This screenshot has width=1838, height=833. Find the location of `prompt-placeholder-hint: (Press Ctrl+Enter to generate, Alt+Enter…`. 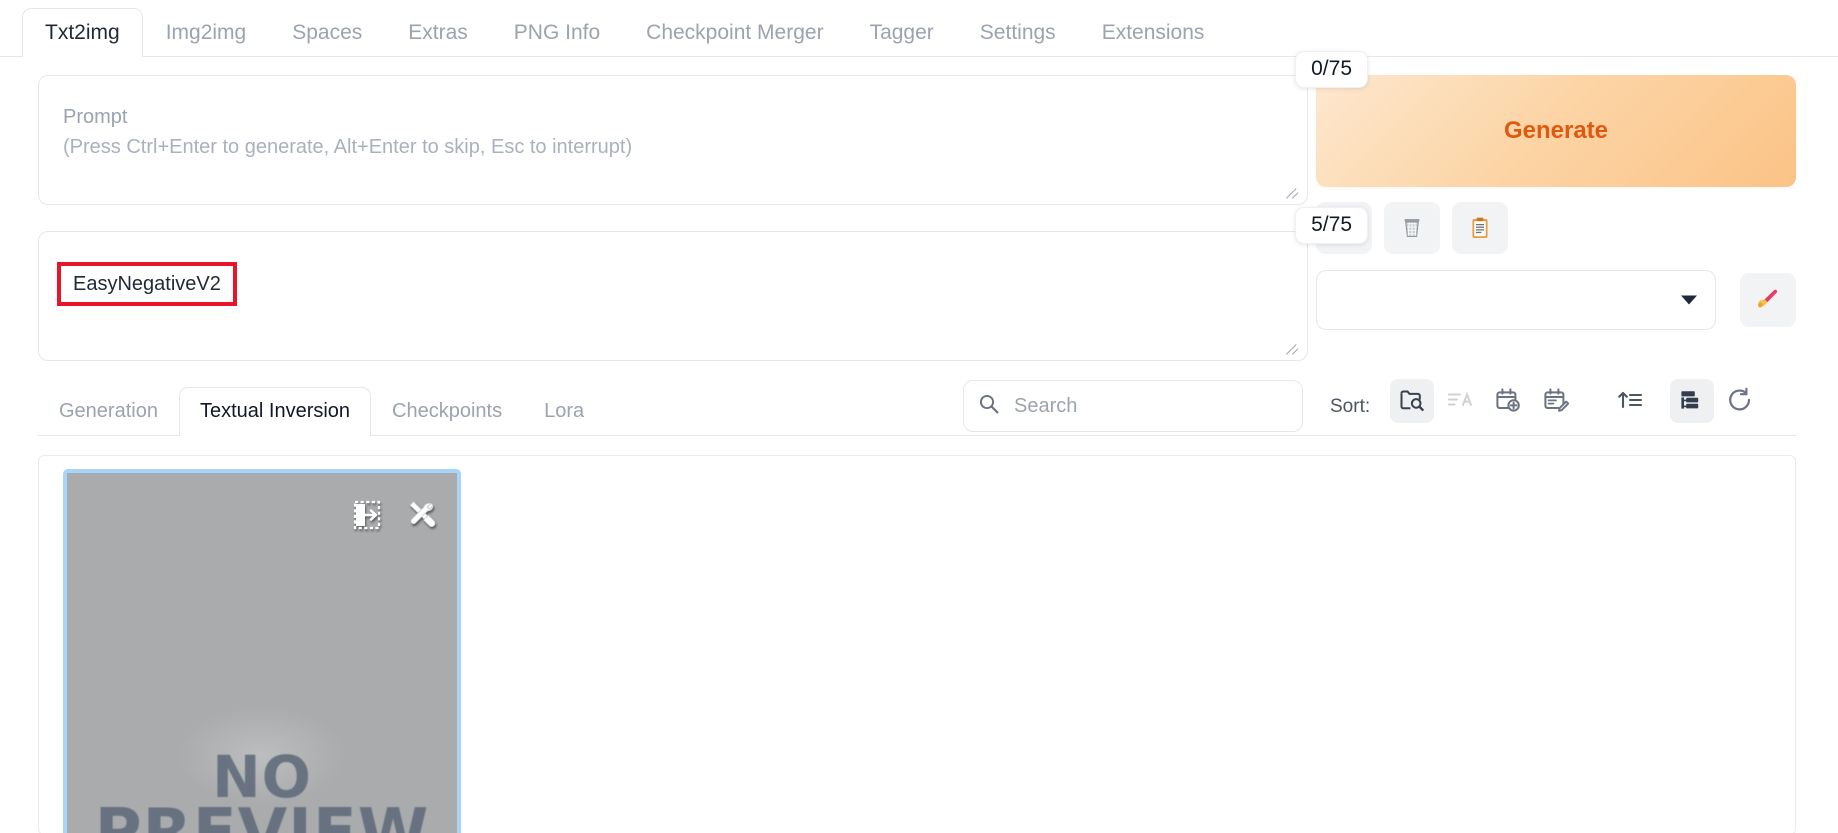

prompt-placeholder-hint: (Press Ctrl+Enter to generate, Alt+Enter… is located at coordinates (348, 147).